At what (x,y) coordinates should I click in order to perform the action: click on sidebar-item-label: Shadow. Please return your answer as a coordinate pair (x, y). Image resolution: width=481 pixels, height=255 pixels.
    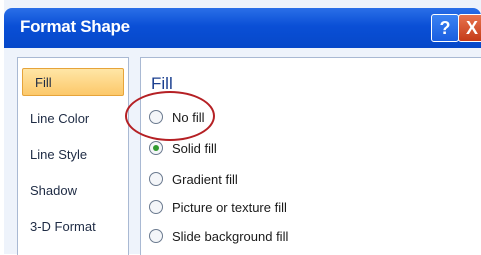
    Looking at the image, I should click on (53, 190).